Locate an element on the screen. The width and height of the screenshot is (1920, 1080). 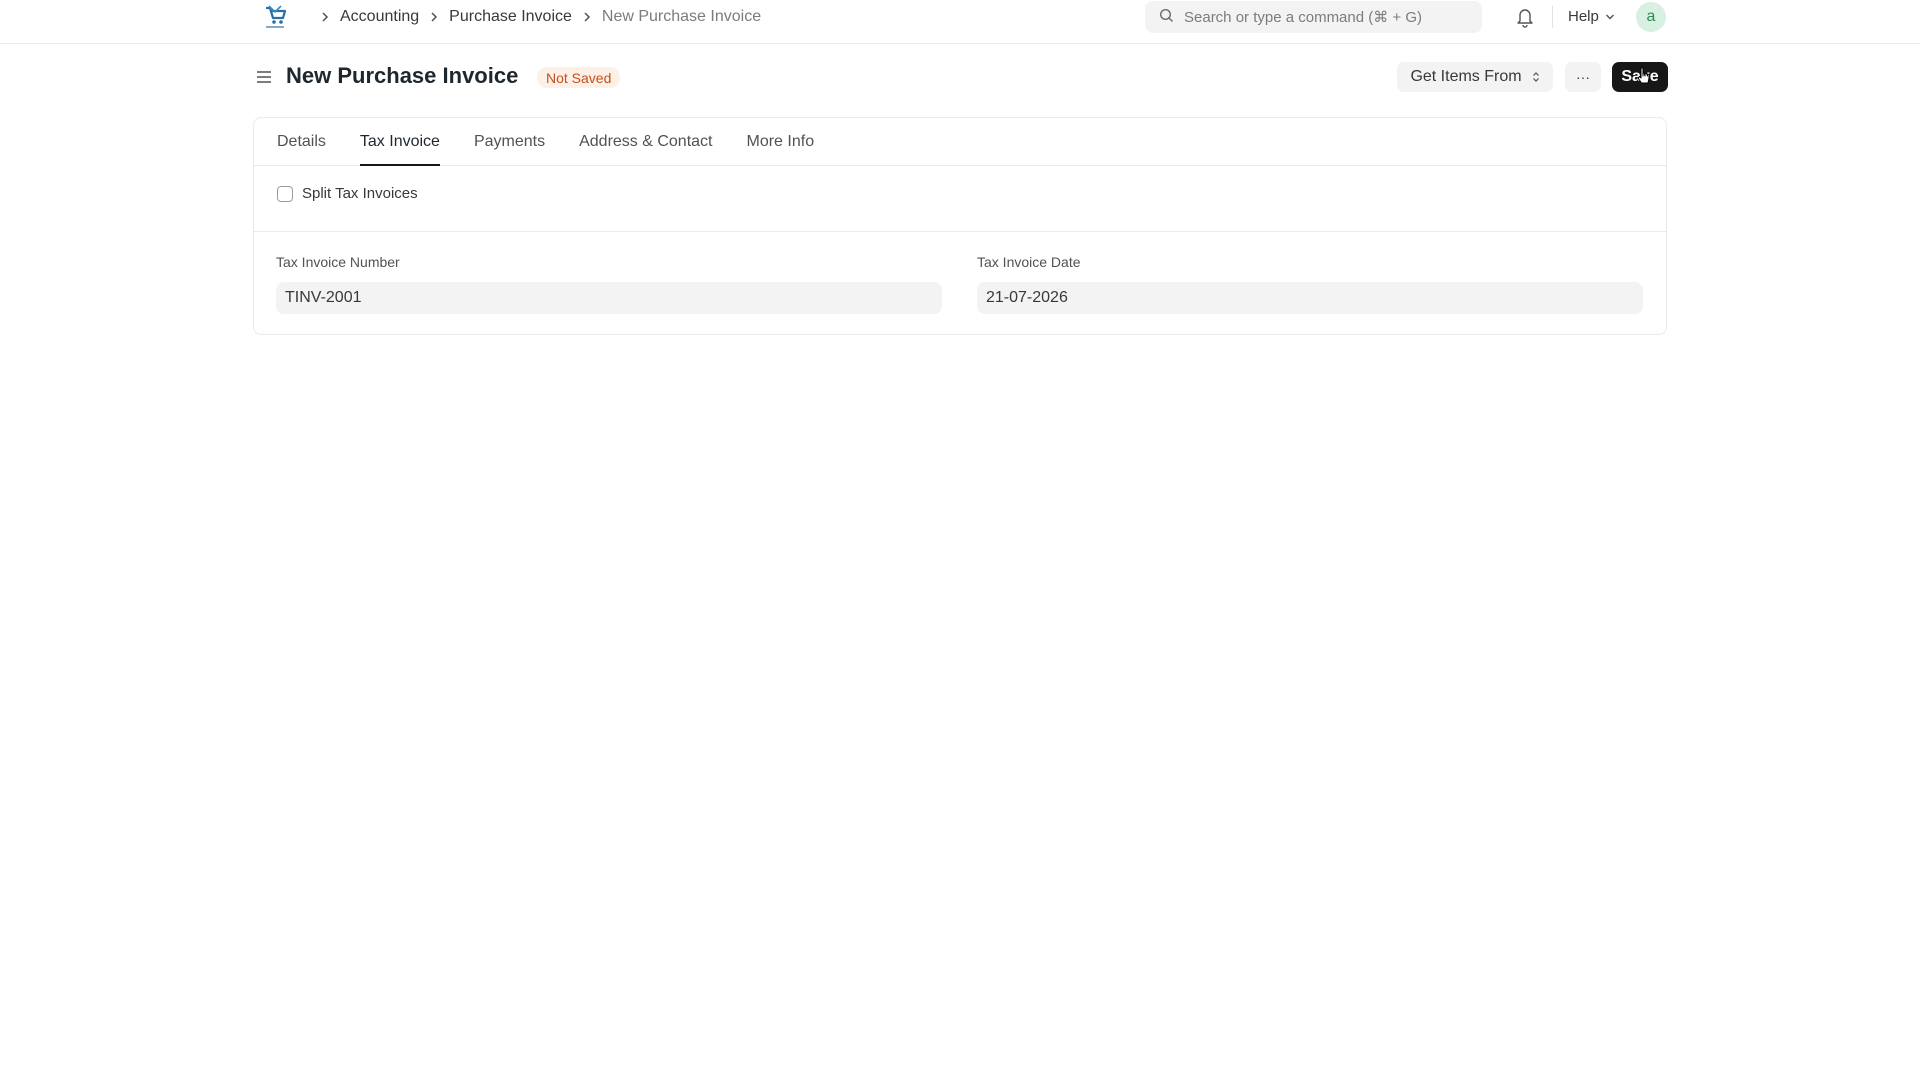
get-items-from-label: Get Items From is located at coordinates (1466, 76).